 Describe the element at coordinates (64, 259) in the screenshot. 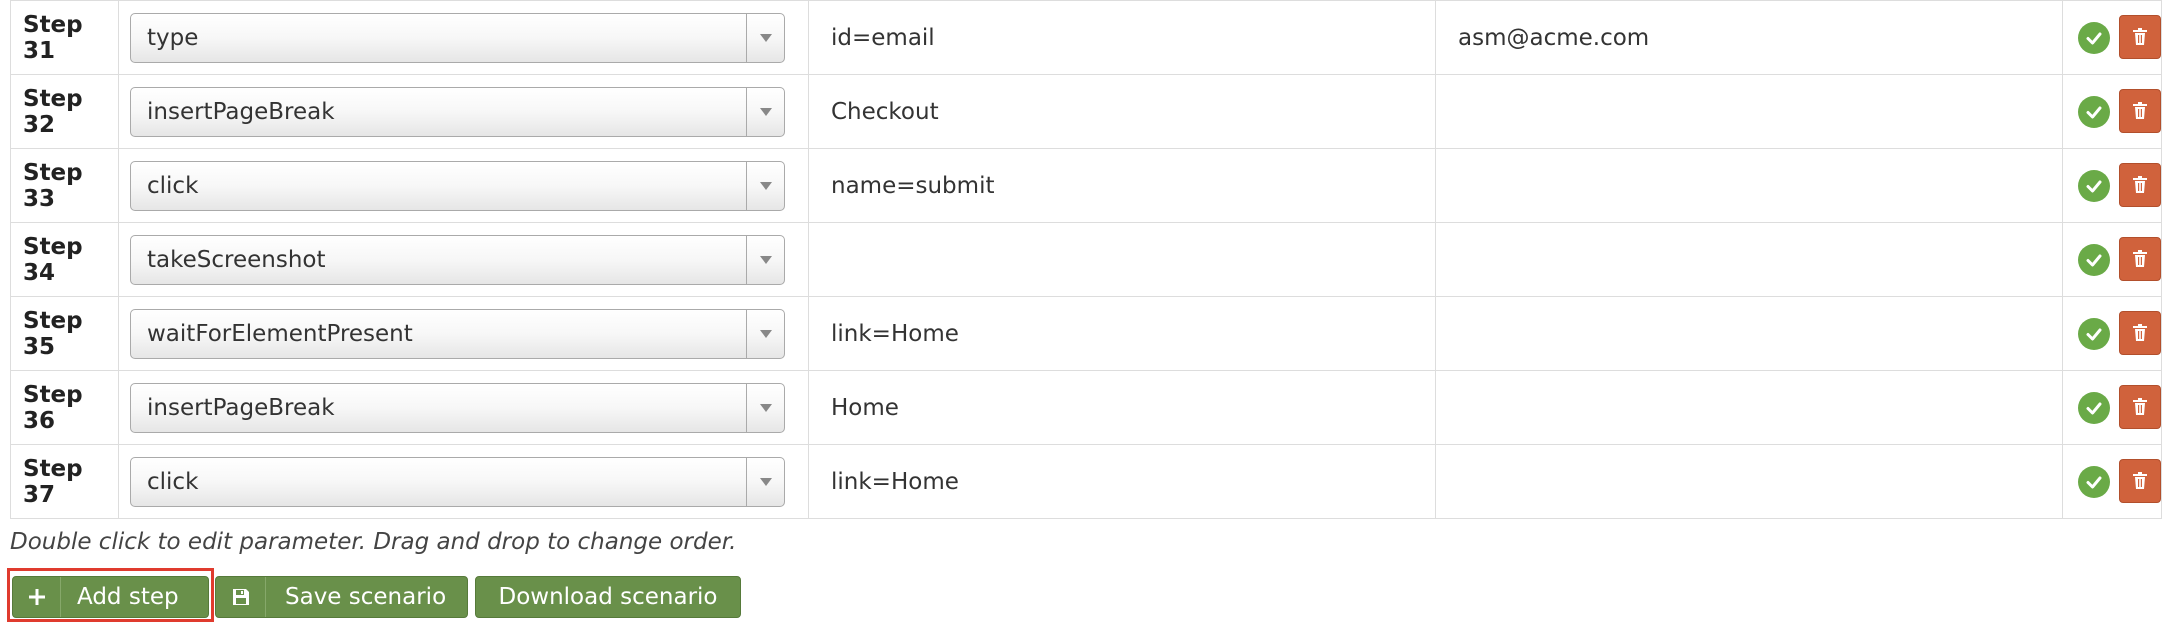

I see `step-label: Step 34` at that location.